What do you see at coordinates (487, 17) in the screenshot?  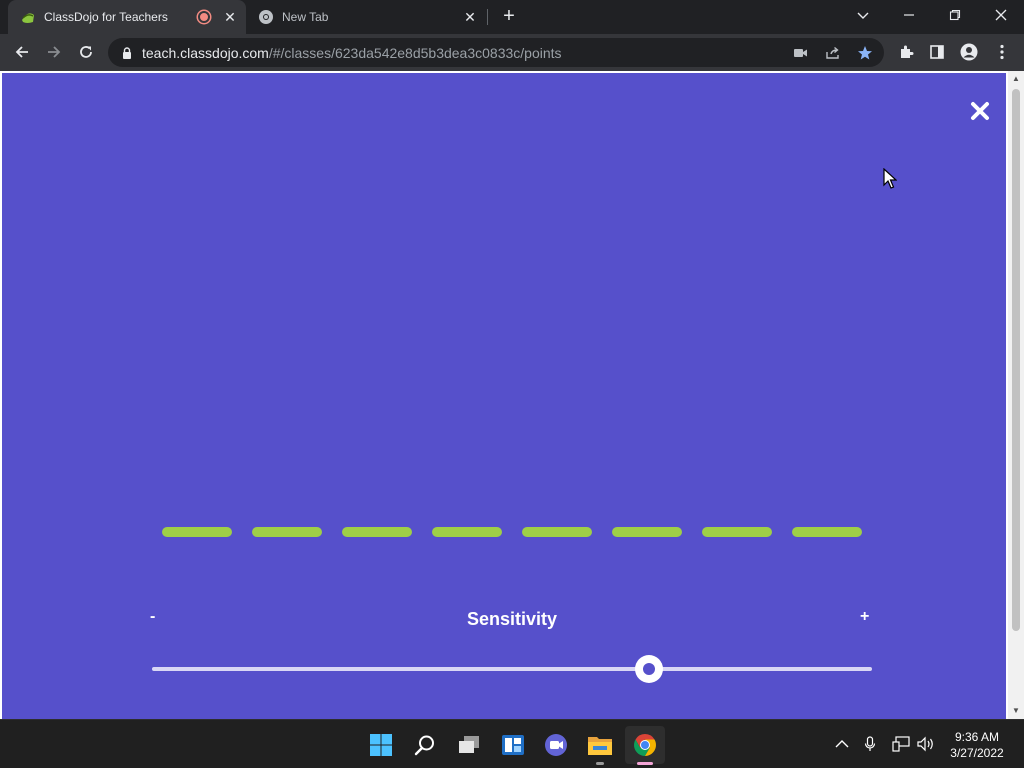 I see `tab-divider` at bounding box center [487, 17].